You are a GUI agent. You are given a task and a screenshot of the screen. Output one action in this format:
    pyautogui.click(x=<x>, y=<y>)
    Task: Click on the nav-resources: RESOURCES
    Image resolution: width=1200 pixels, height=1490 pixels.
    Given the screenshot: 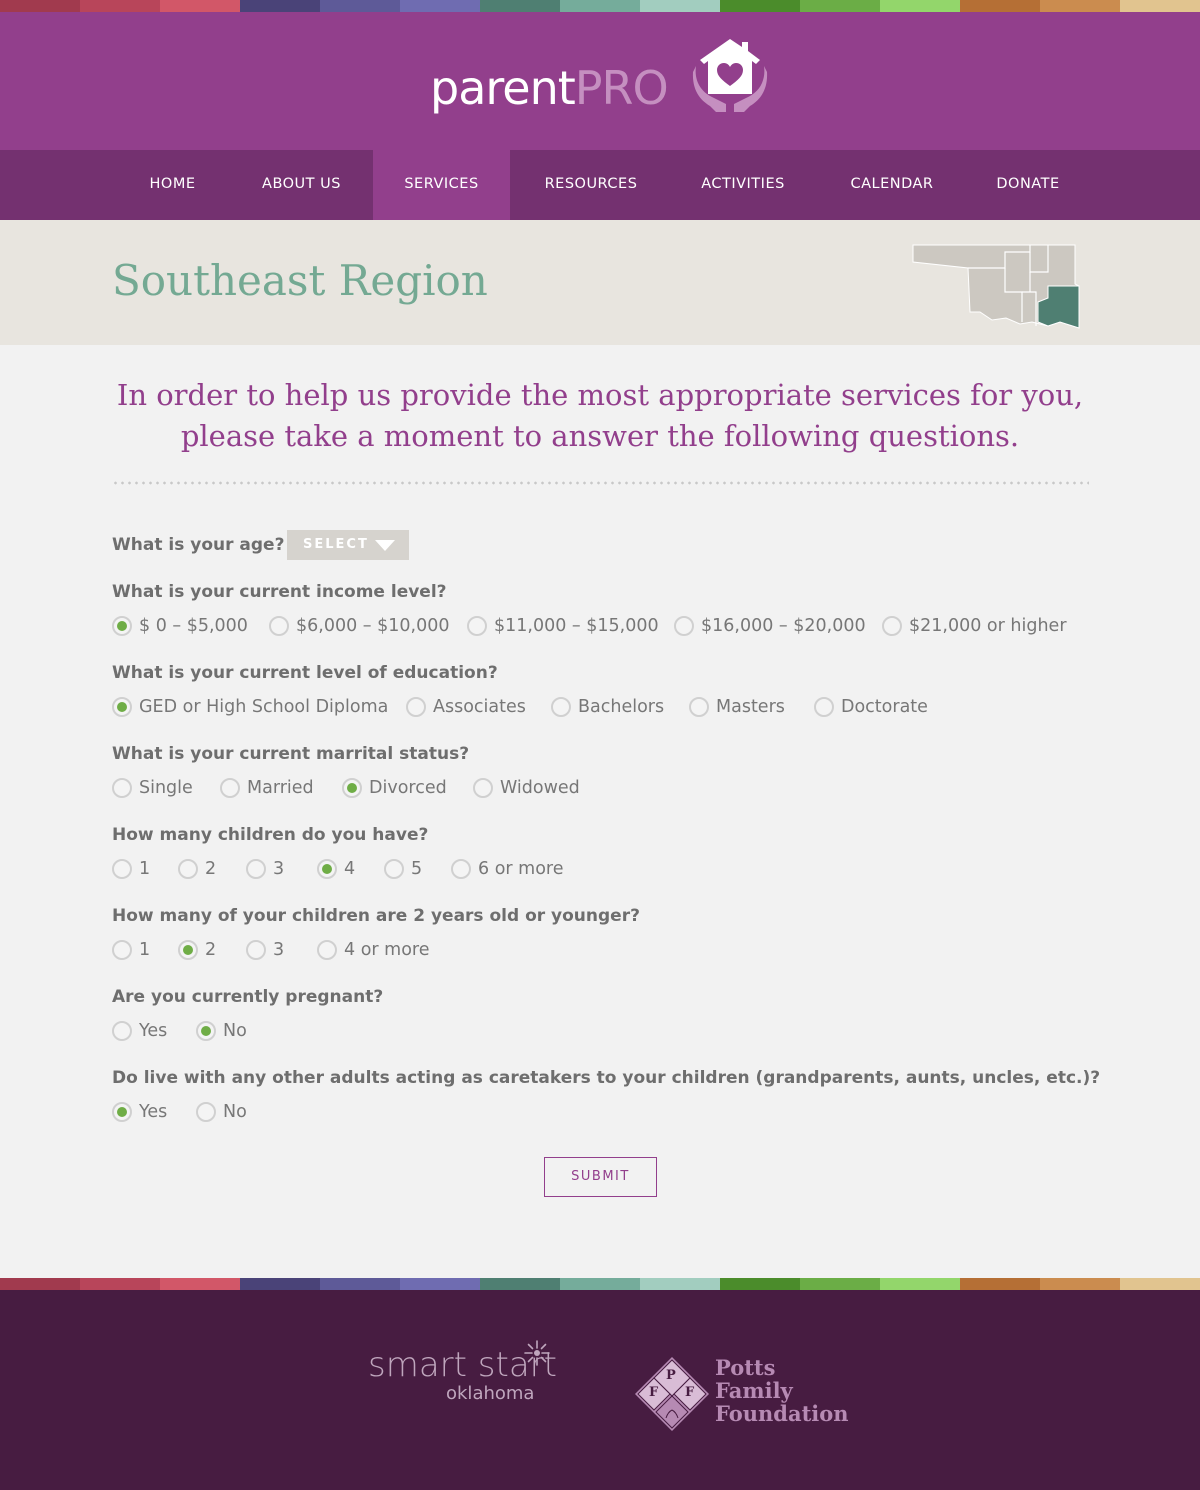 What is the action you would take?
    pyautogui.click(x=591, y=185)
    